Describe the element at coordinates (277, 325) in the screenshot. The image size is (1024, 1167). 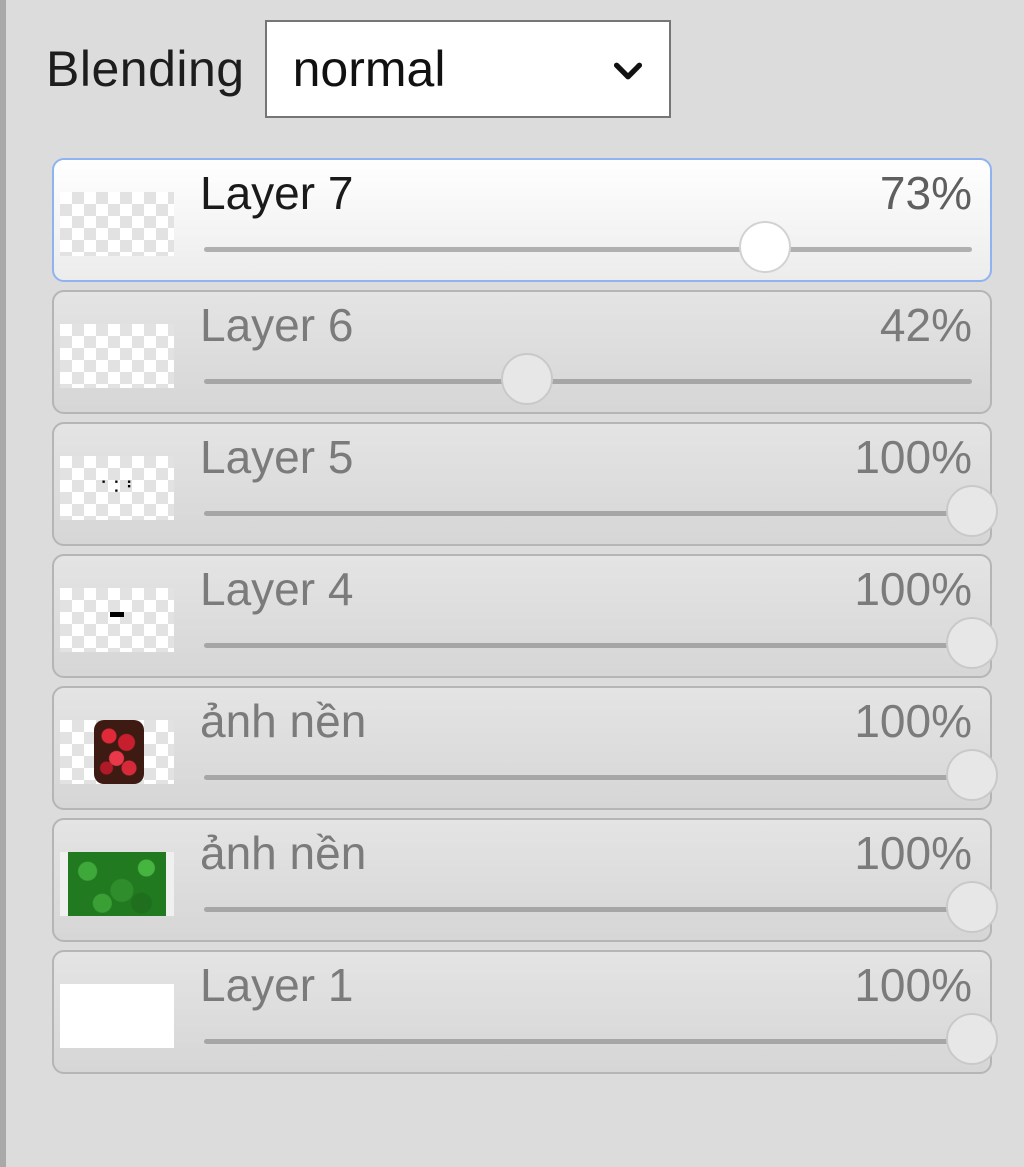
I see `layer-name: Layer 6` at that location.